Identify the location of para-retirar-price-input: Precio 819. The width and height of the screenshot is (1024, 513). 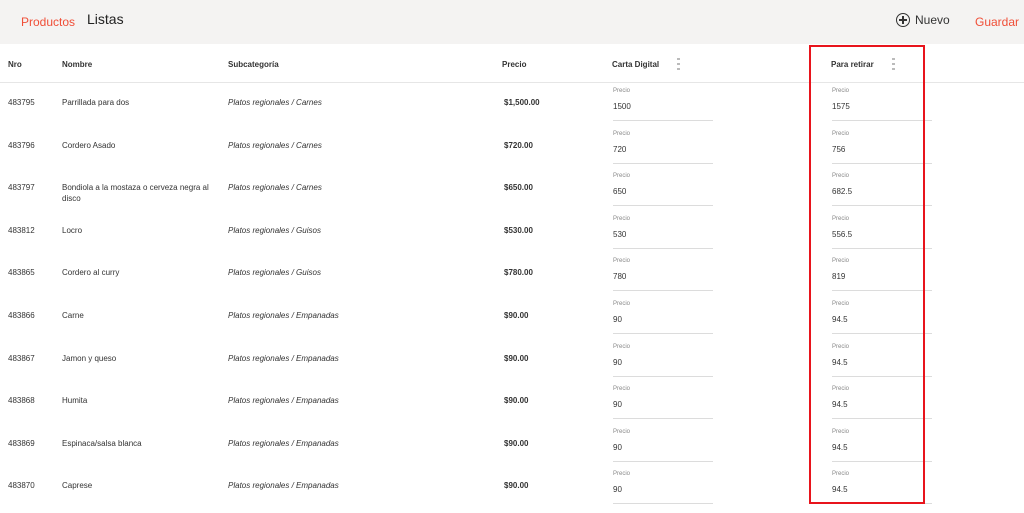
(882, 274).